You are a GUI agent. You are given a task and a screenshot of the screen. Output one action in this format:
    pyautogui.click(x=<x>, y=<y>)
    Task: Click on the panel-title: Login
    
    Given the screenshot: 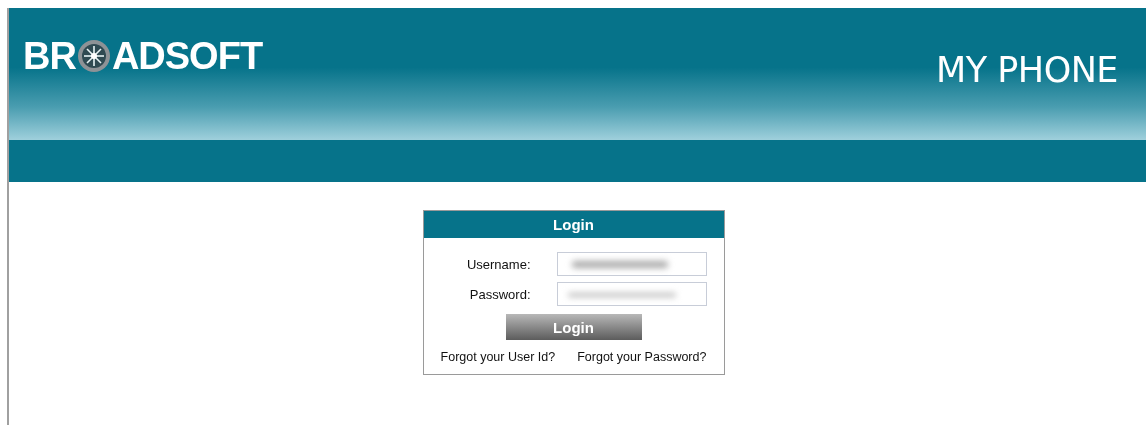 What is the action you would take?
    pyautogui.click(x=573, y=224)
    